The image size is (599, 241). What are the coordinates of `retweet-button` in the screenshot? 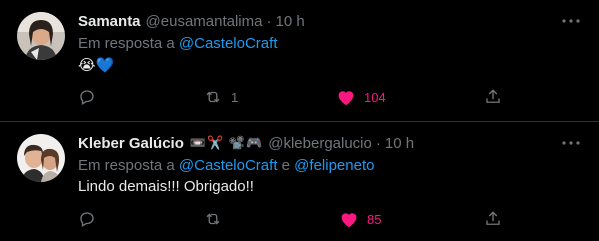 It's located at (213, 219).